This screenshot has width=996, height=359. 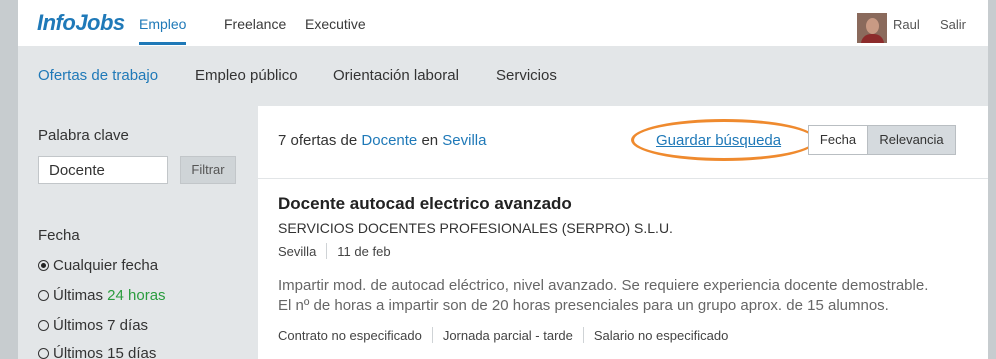 What do you see at coordinates (103, 170) in the screenshot?
I see `keyword-input` at bounding box center [103, 170].